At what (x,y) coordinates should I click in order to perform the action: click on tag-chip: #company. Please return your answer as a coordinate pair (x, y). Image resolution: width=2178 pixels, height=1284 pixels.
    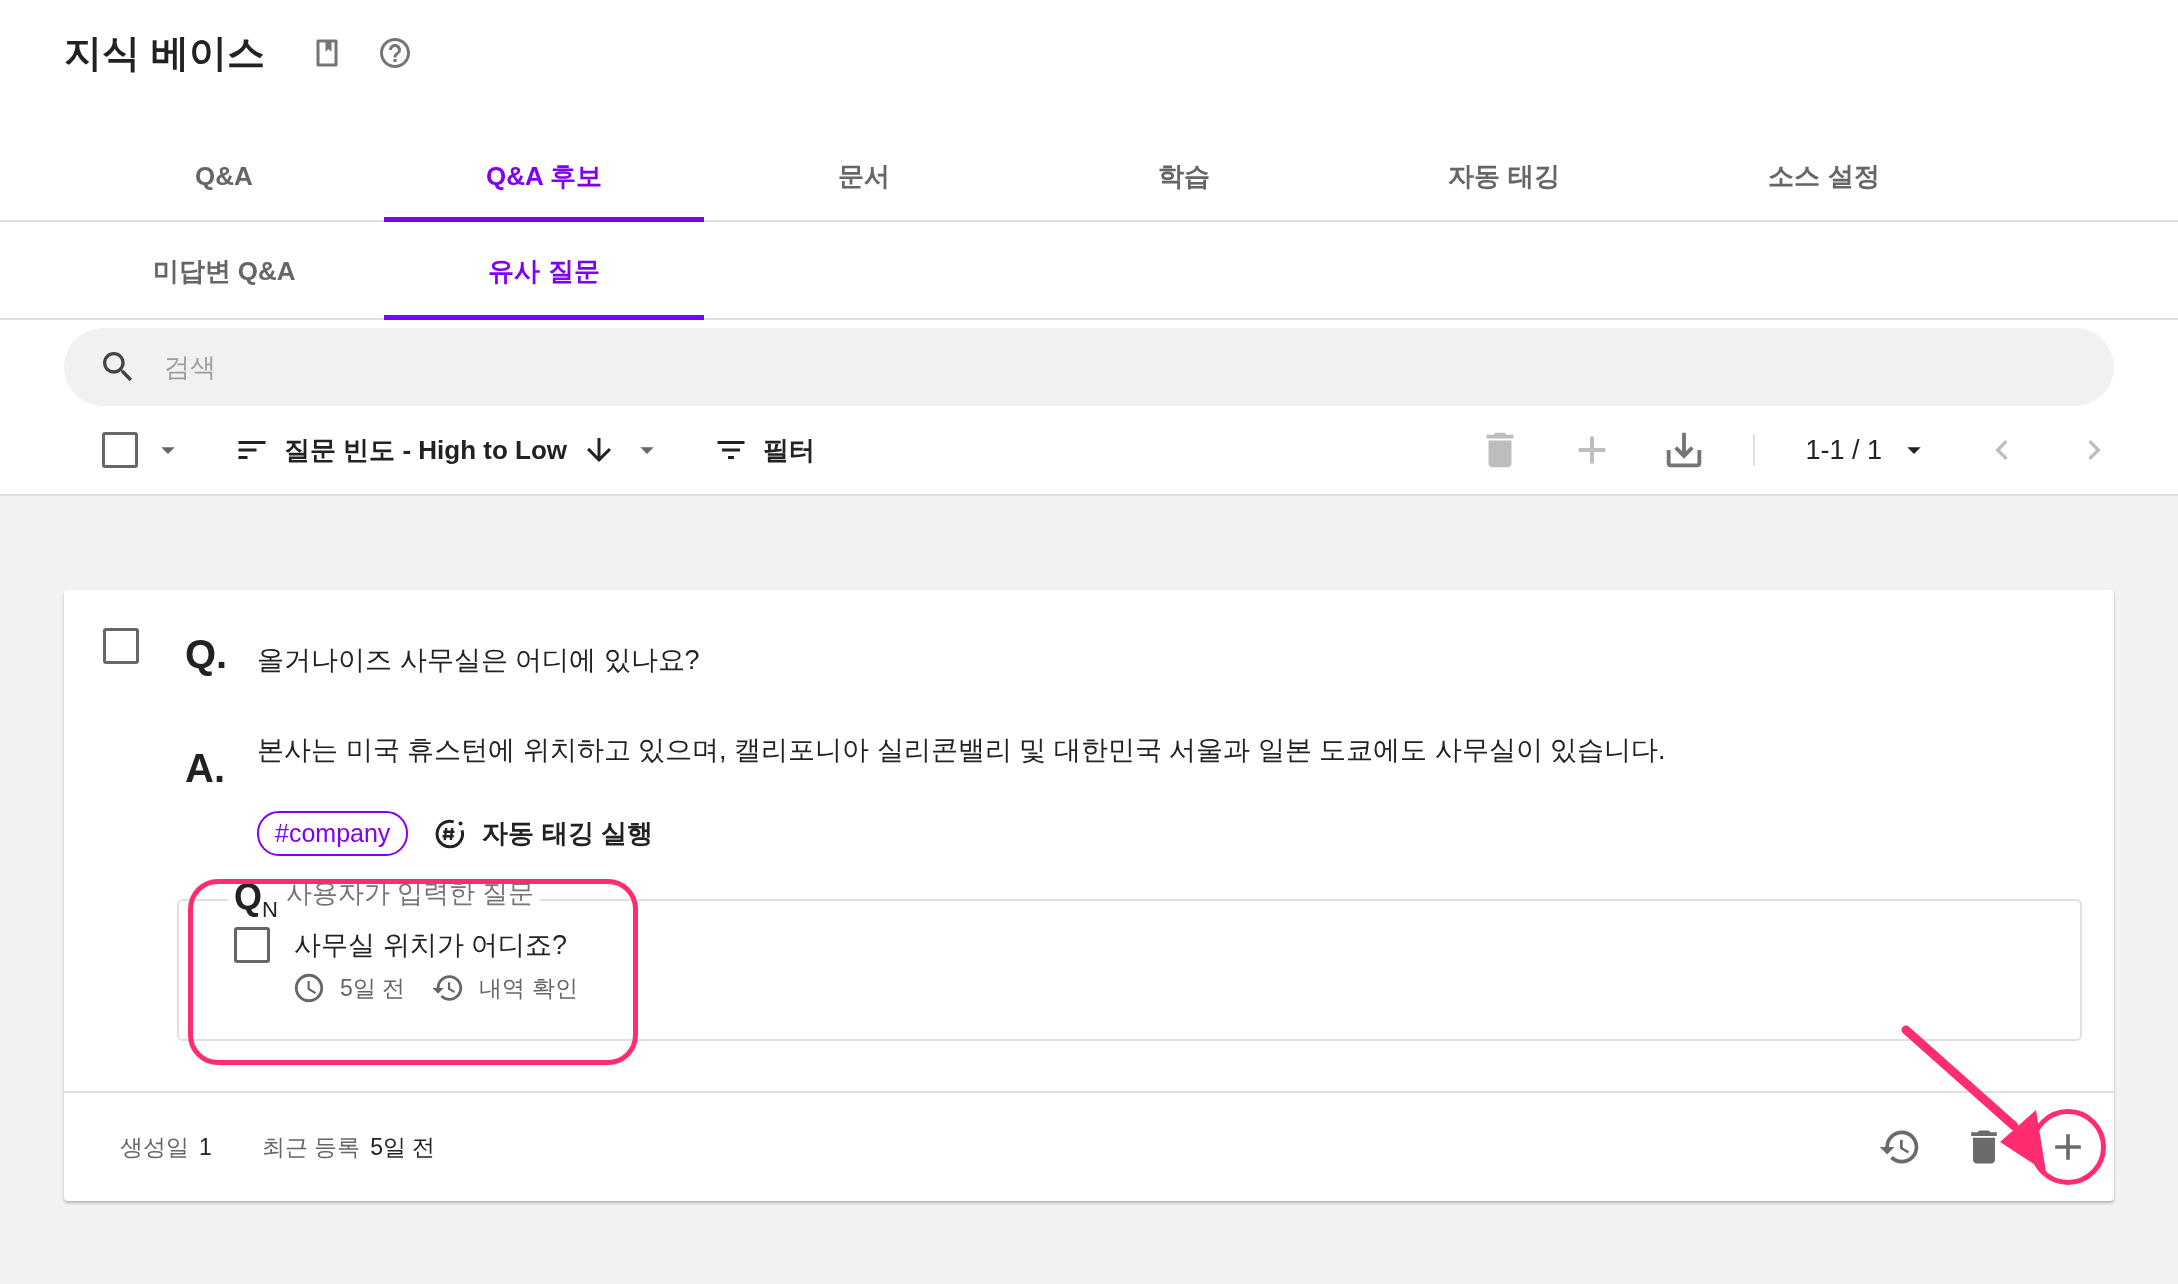
    Looking at the image, I should click on (333, 833).